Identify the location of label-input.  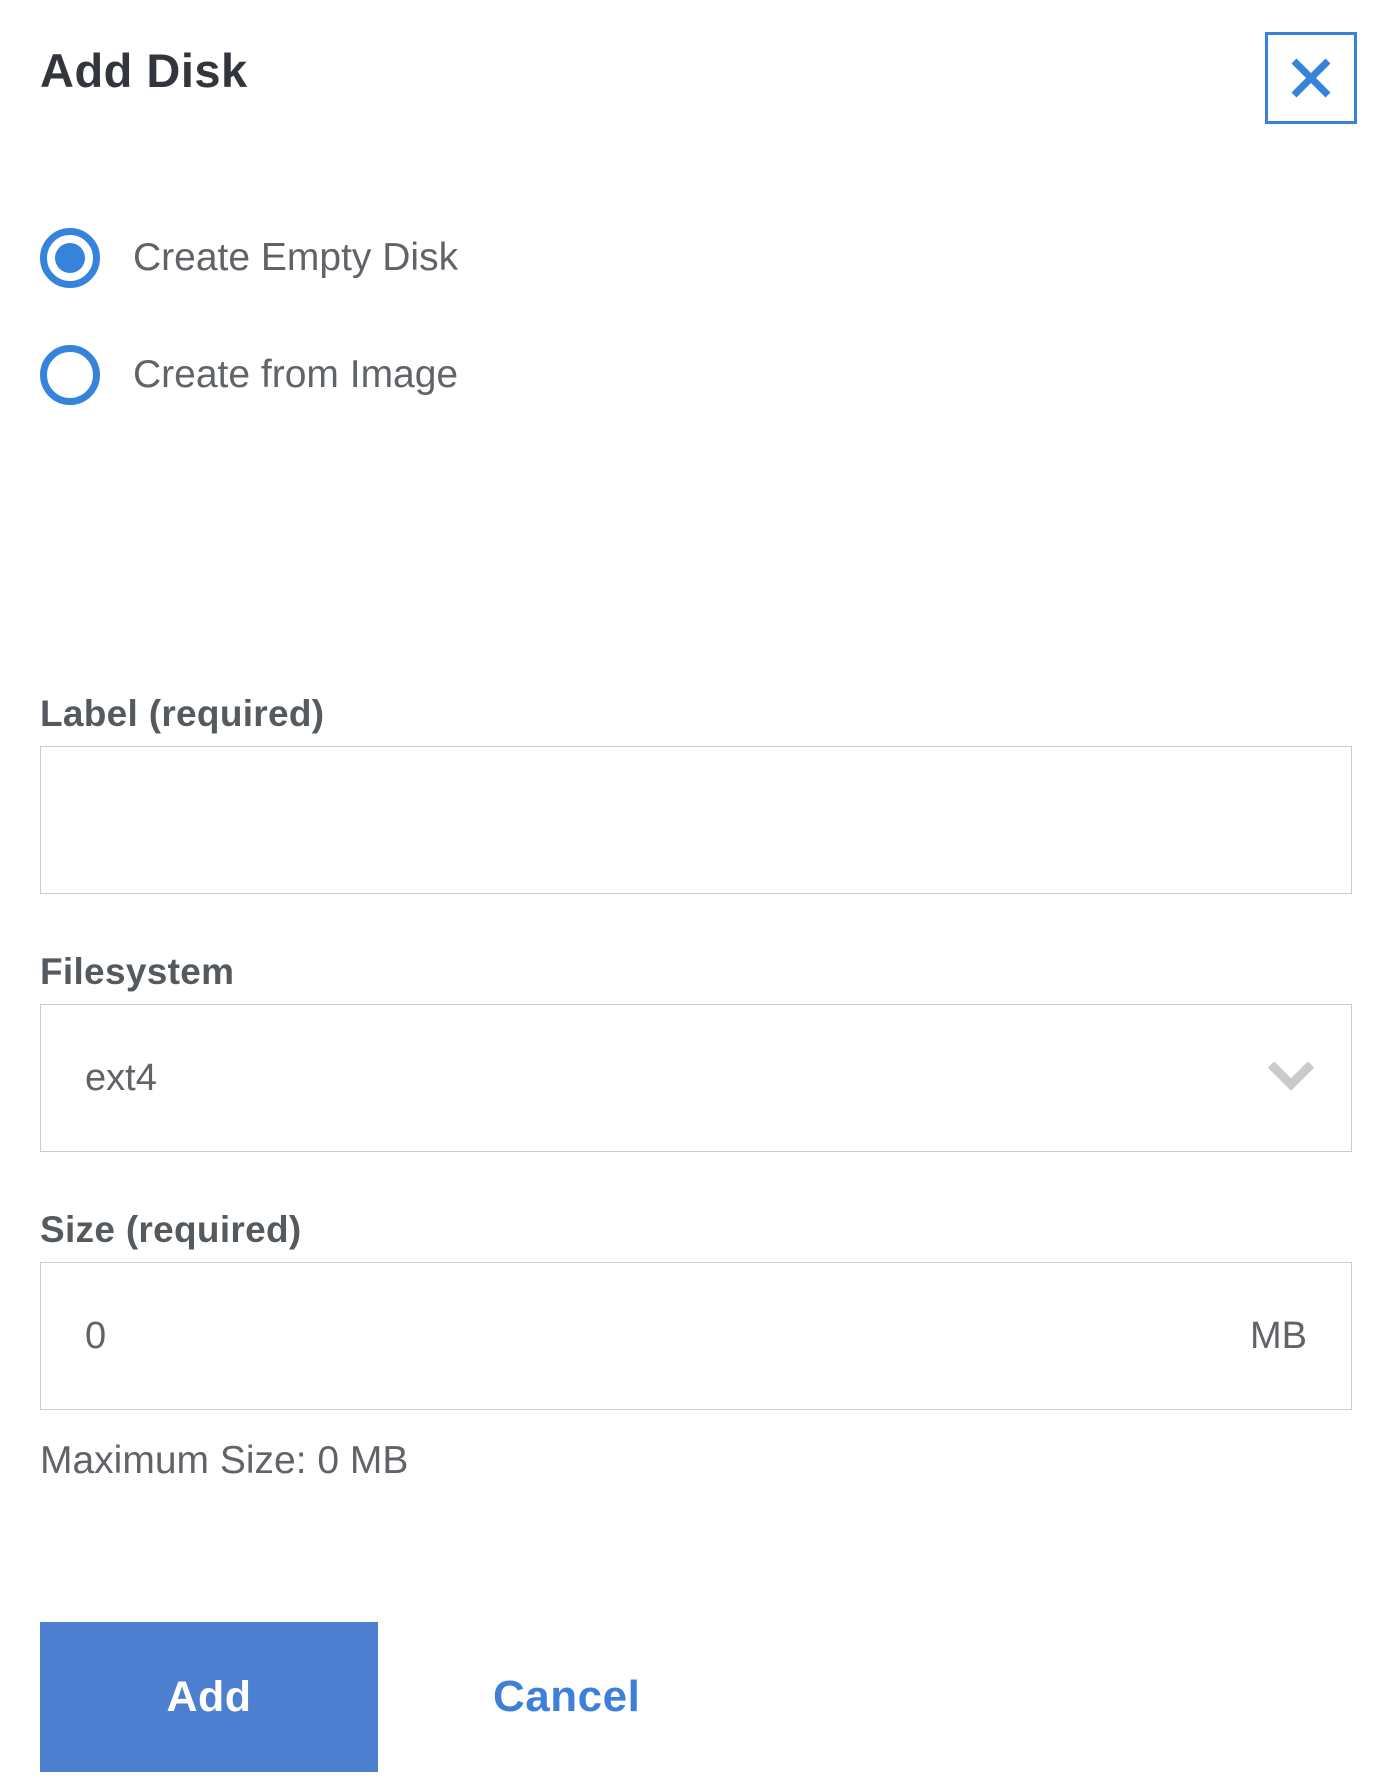
(696, 820).